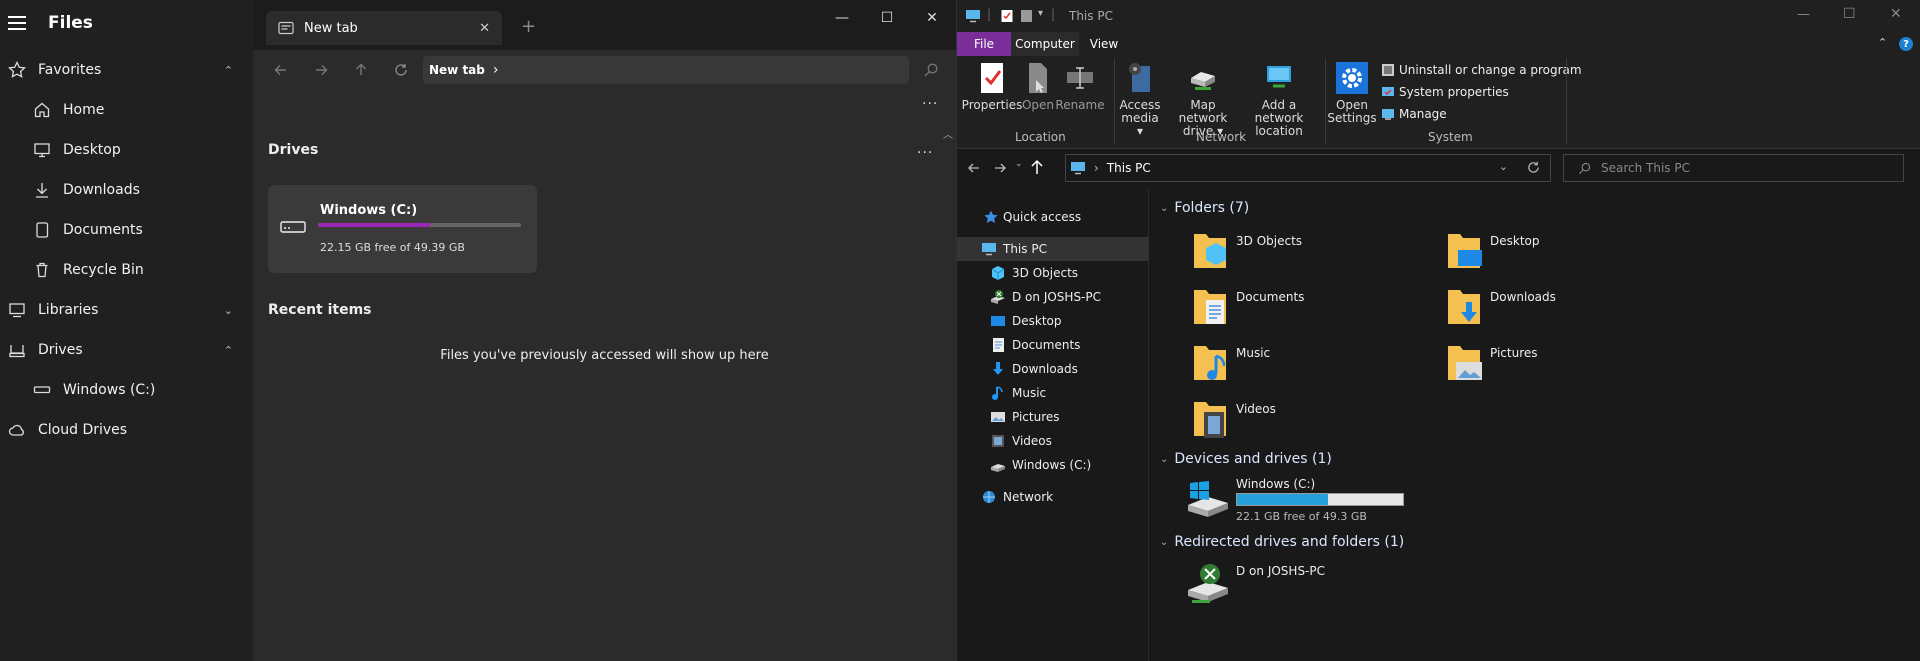  Describe the element at coordinates (1503, 166) in the screenshot. I see `address-dropdown-icon: ⌄` at that location.